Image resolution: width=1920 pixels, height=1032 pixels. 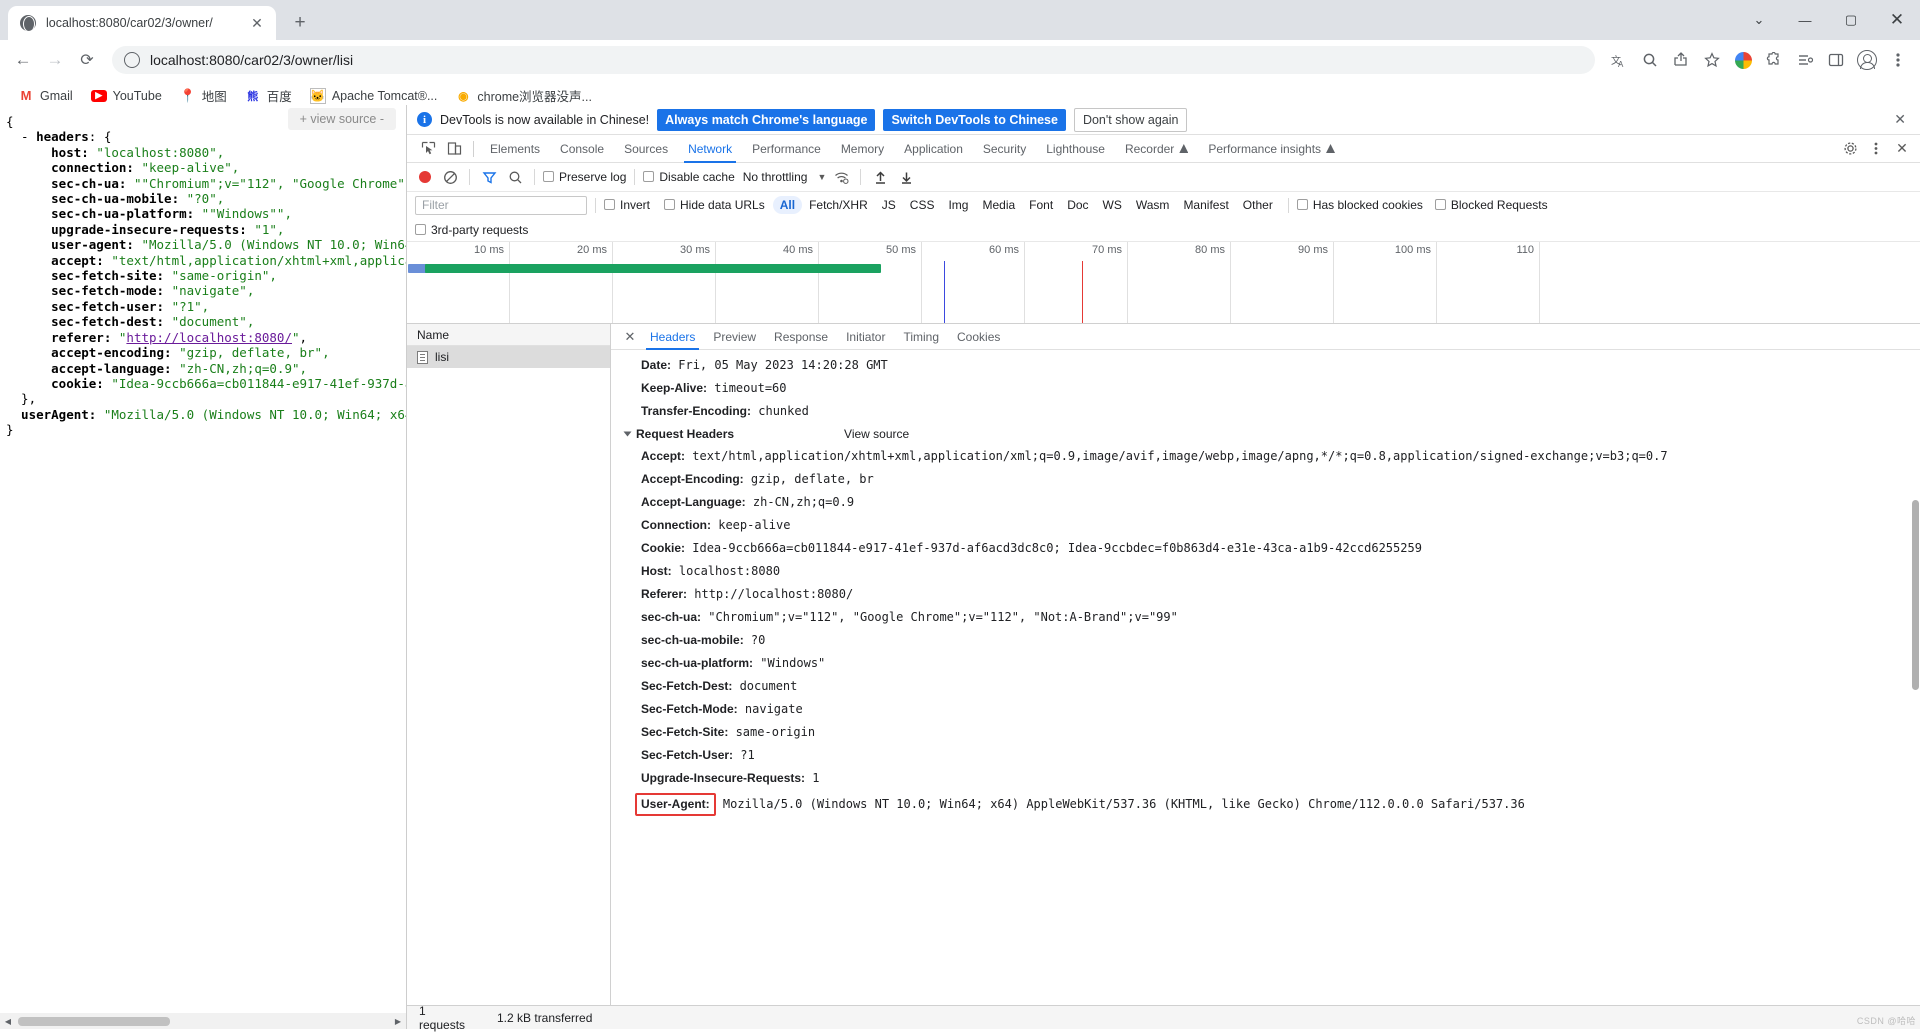 What do you see at coordinates (1075, 149) in the screenshot?
I see `tab-lighthouse: Lighthouse` at bounding box center [1075, 149].